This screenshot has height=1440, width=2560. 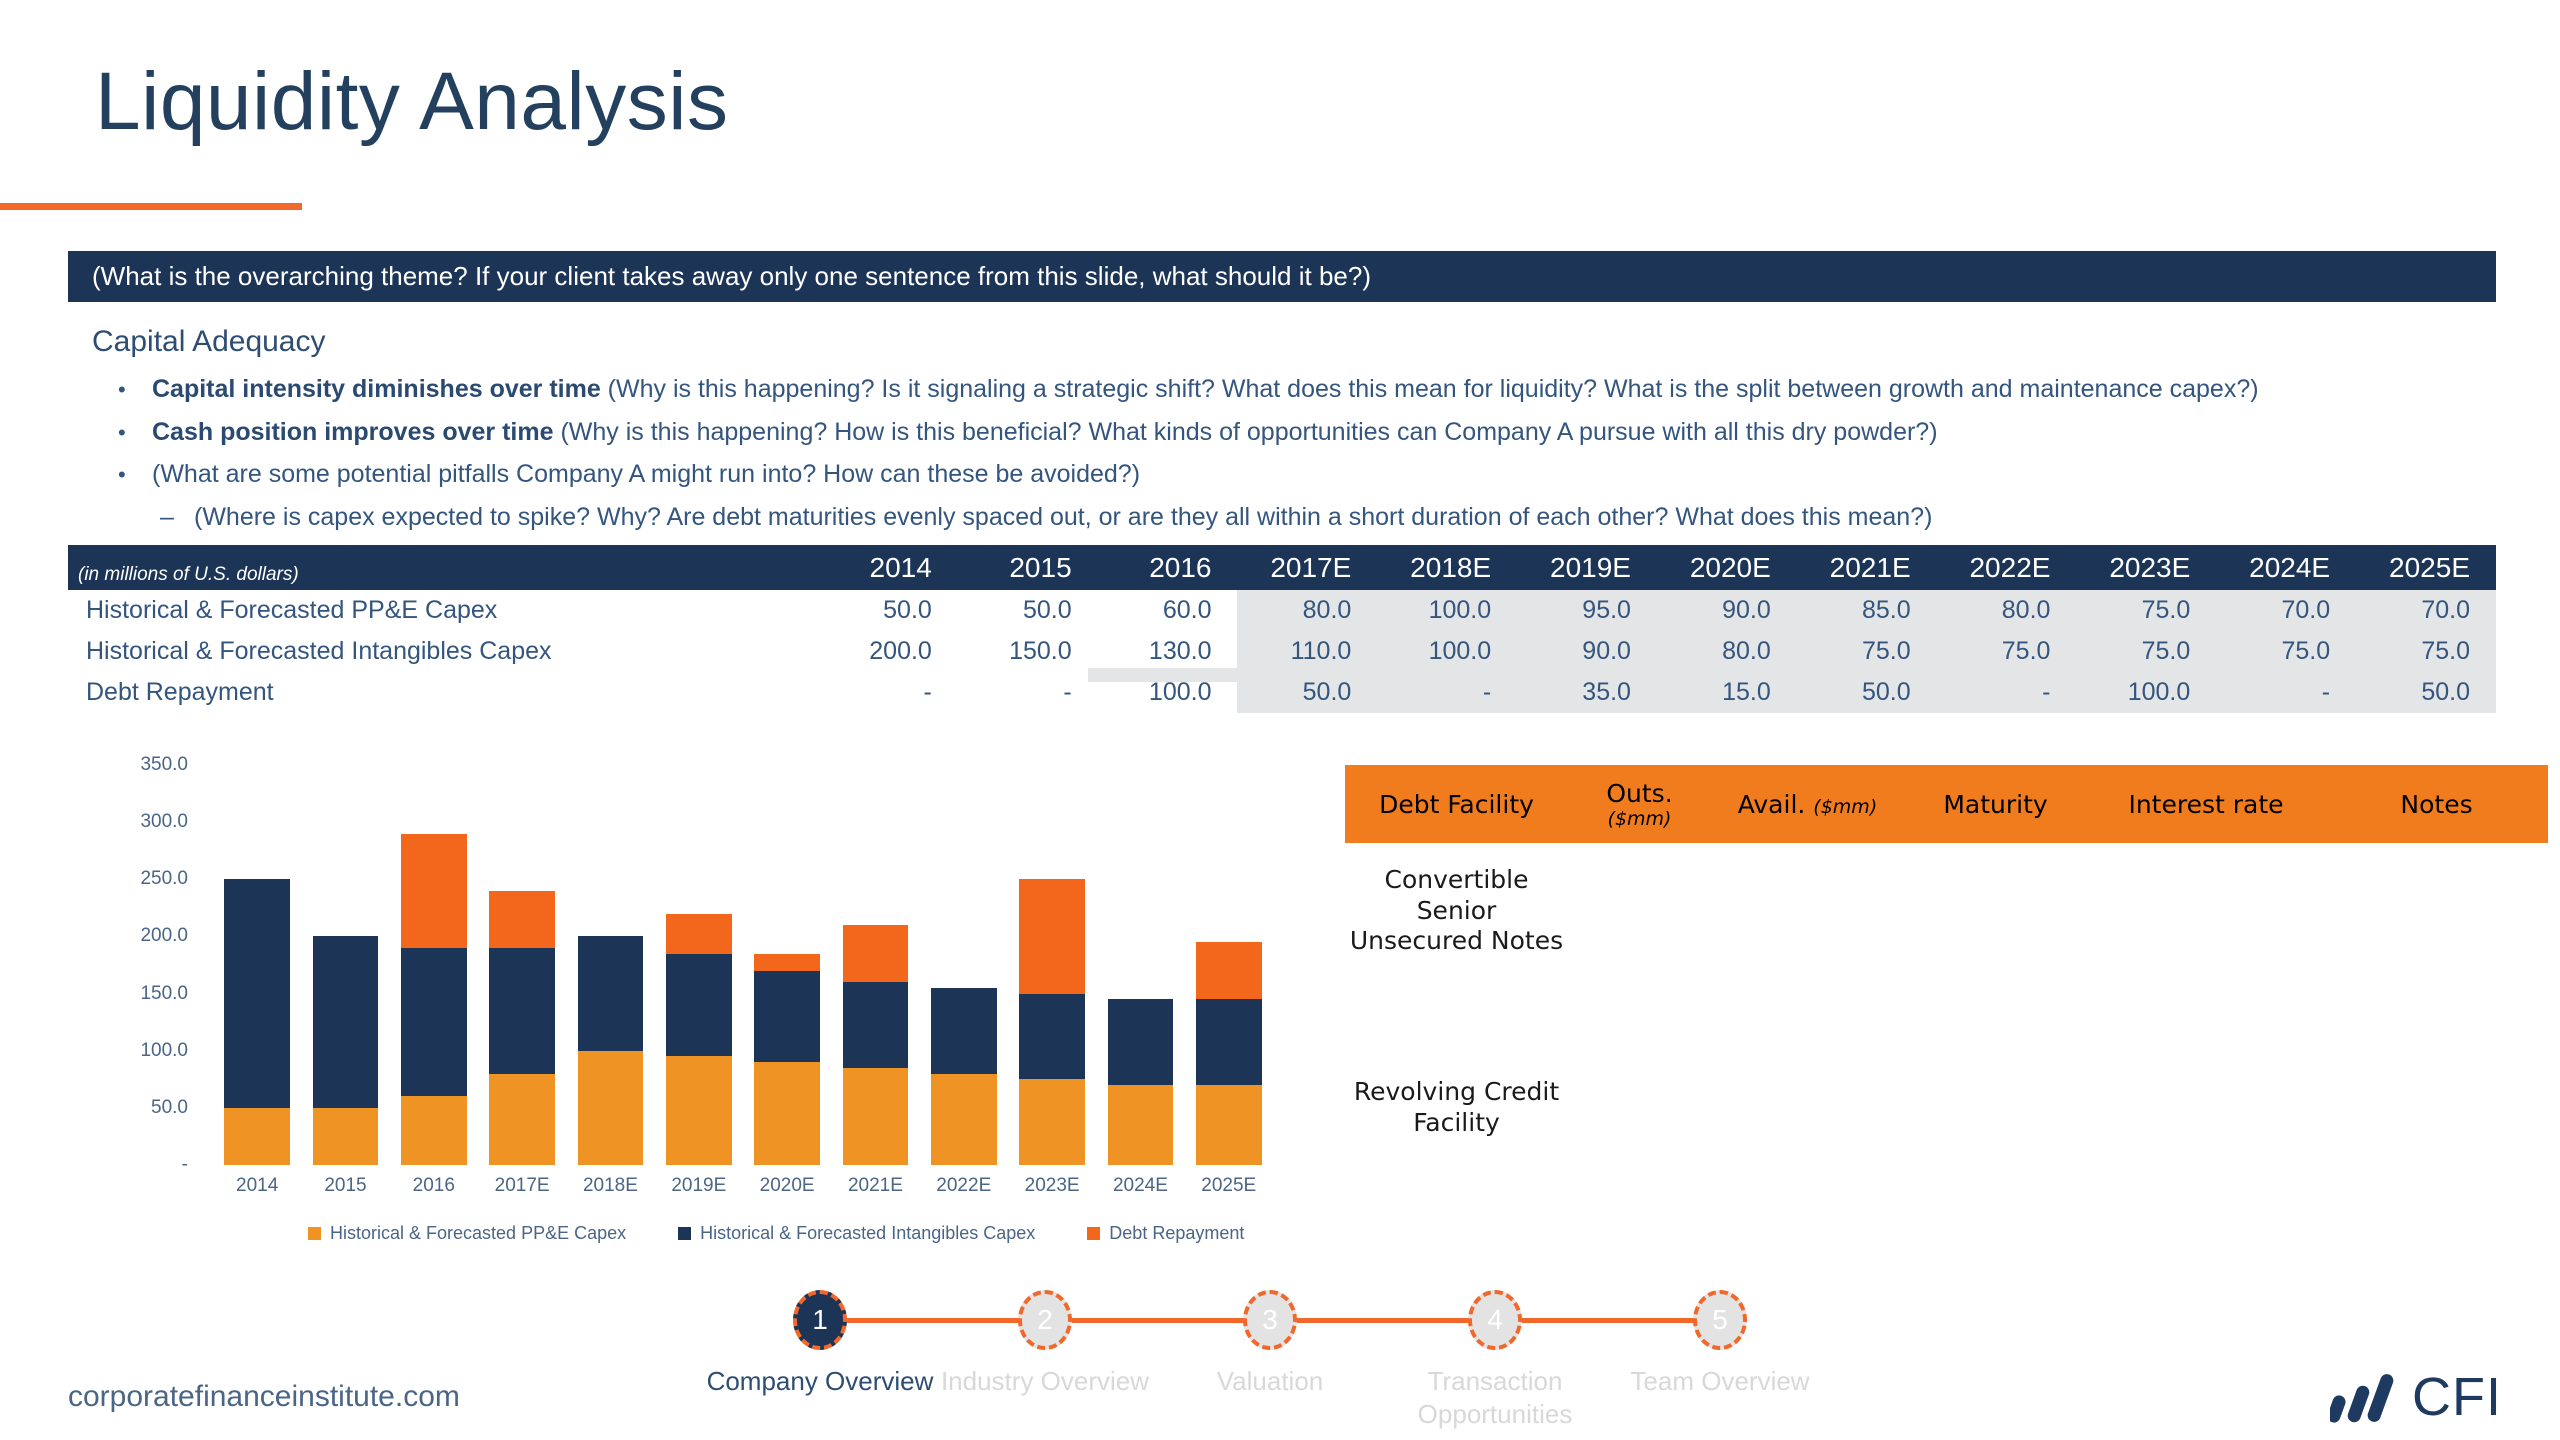 What do you see at coordinates (2457, 1397) in the screenshot?
I see `cfi-wordmark: CFI` at bounding box center [2457, 1397].